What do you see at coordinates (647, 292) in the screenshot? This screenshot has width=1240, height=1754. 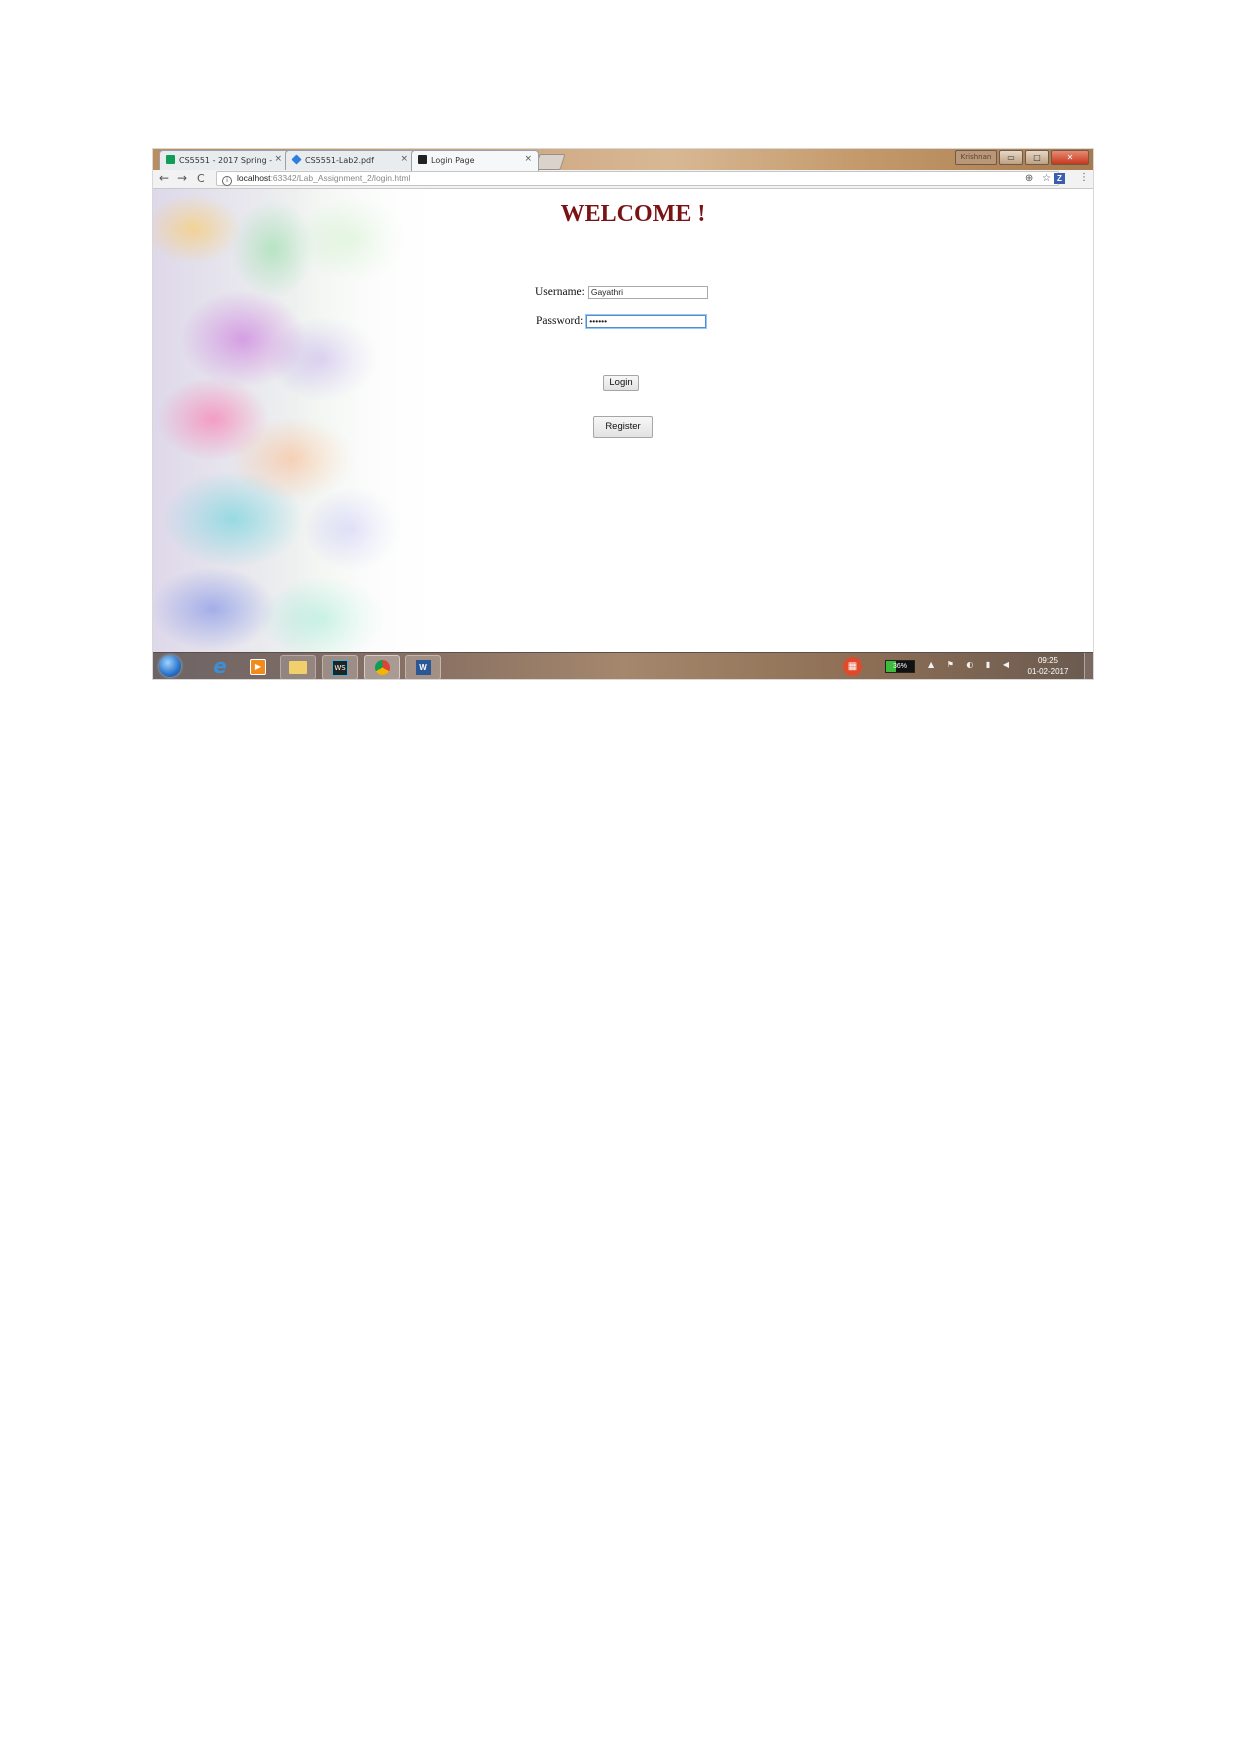 I see `username-input: Gayathri` at bounding box center [647, 292].